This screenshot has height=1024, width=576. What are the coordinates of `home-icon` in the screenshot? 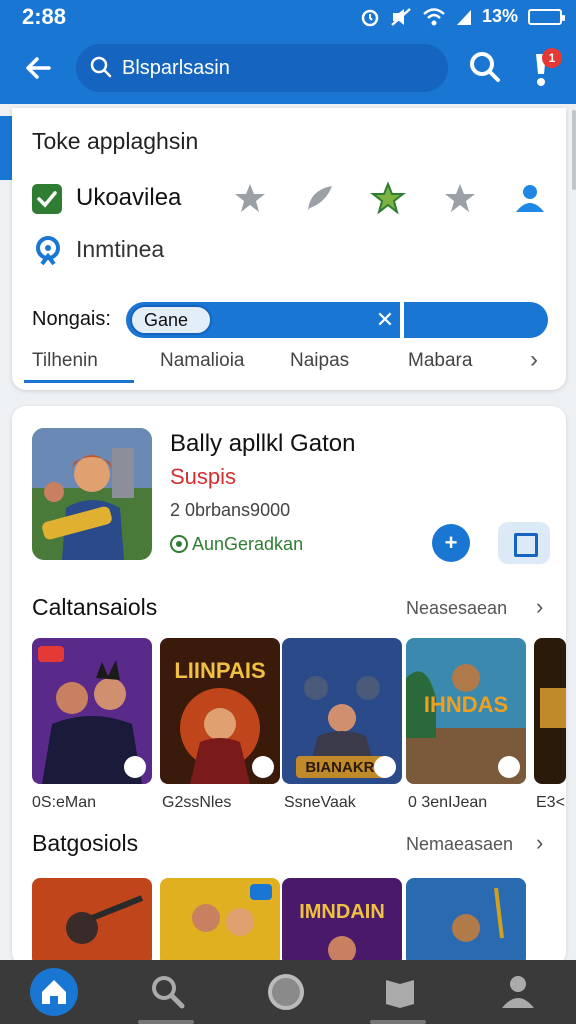 It's located at (54, 992).